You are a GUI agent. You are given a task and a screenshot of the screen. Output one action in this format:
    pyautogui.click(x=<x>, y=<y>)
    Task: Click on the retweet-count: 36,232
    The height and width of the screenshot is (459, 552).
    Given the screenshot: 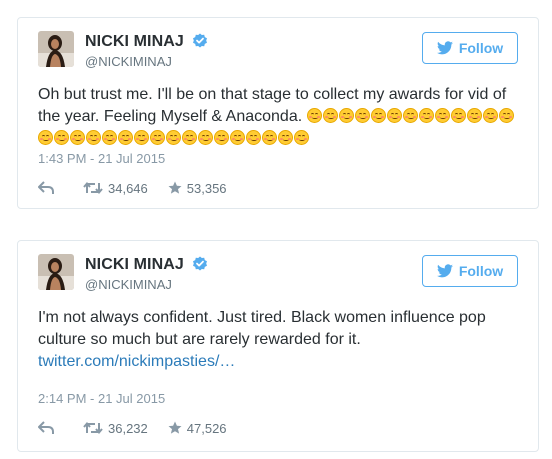 What is the action you would take?
    pyautogui.click(x=128, y=428)
    